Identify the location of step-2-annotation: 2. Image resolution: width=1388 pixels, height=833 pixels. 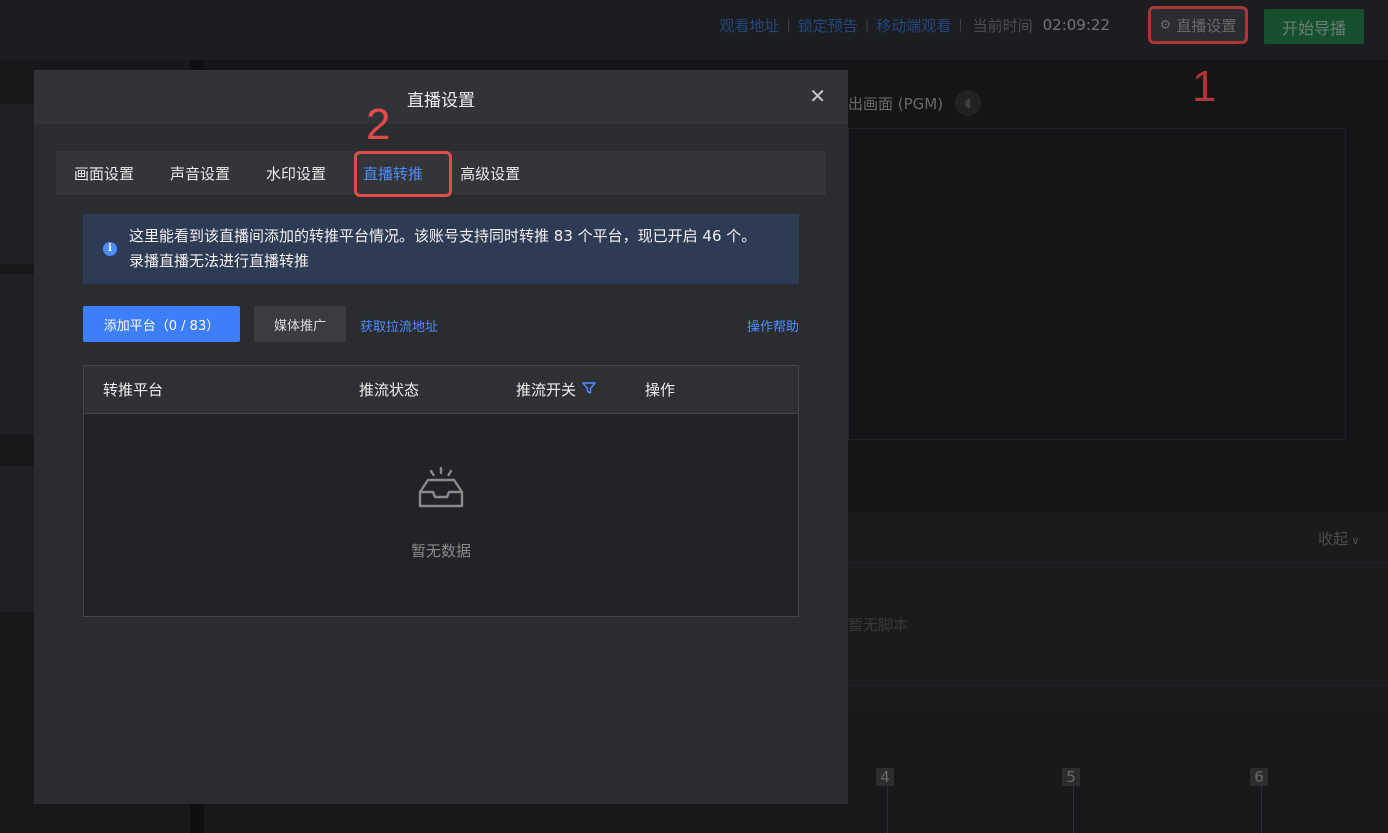
(378, 124).